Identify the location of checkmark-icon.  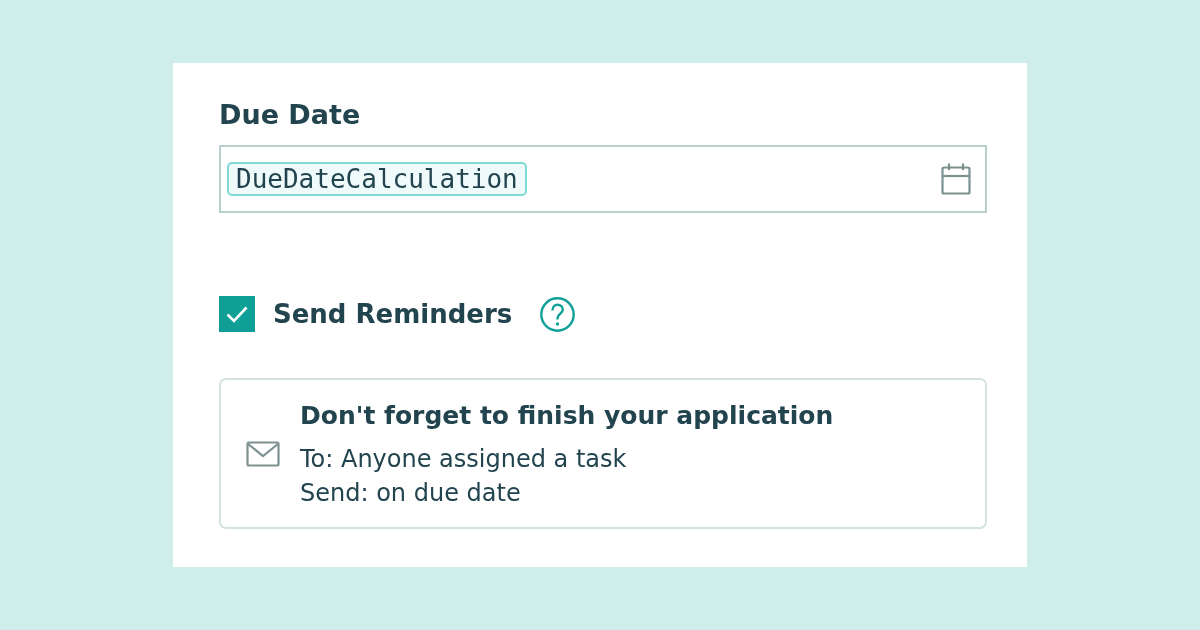
(237, 314).